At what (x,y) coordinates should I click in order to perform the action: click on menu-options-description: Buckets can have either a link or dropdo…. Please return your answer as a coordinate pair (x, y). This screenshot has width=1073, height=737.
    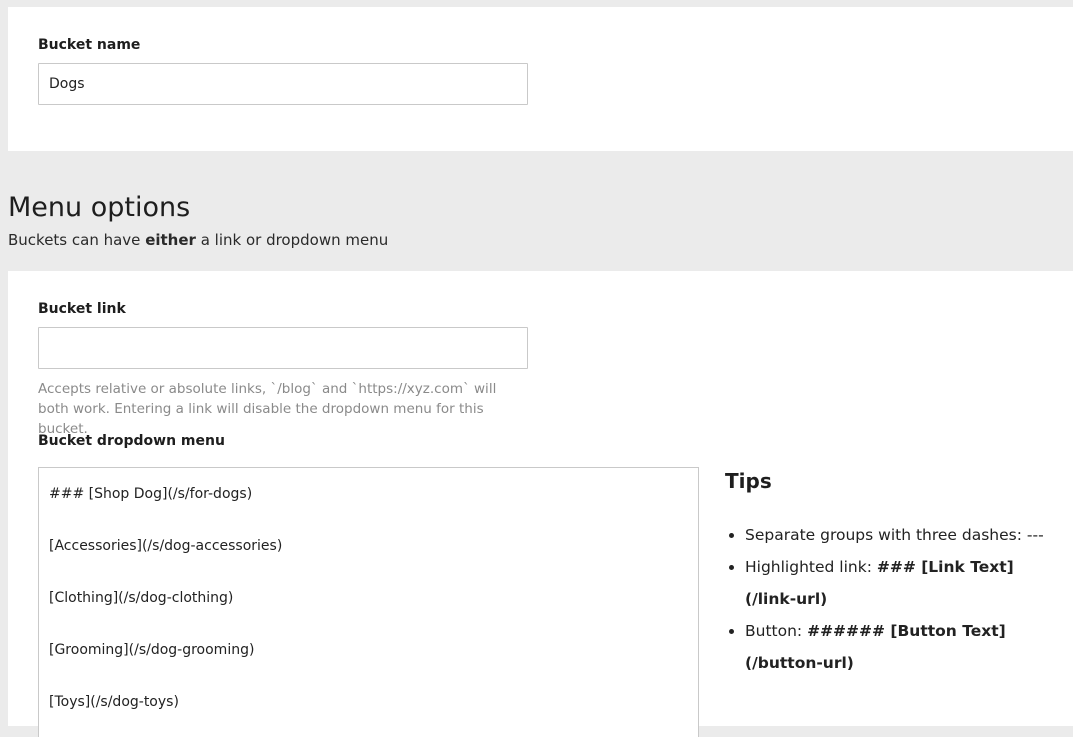
    Looking at the image, I should click on (198, 240).